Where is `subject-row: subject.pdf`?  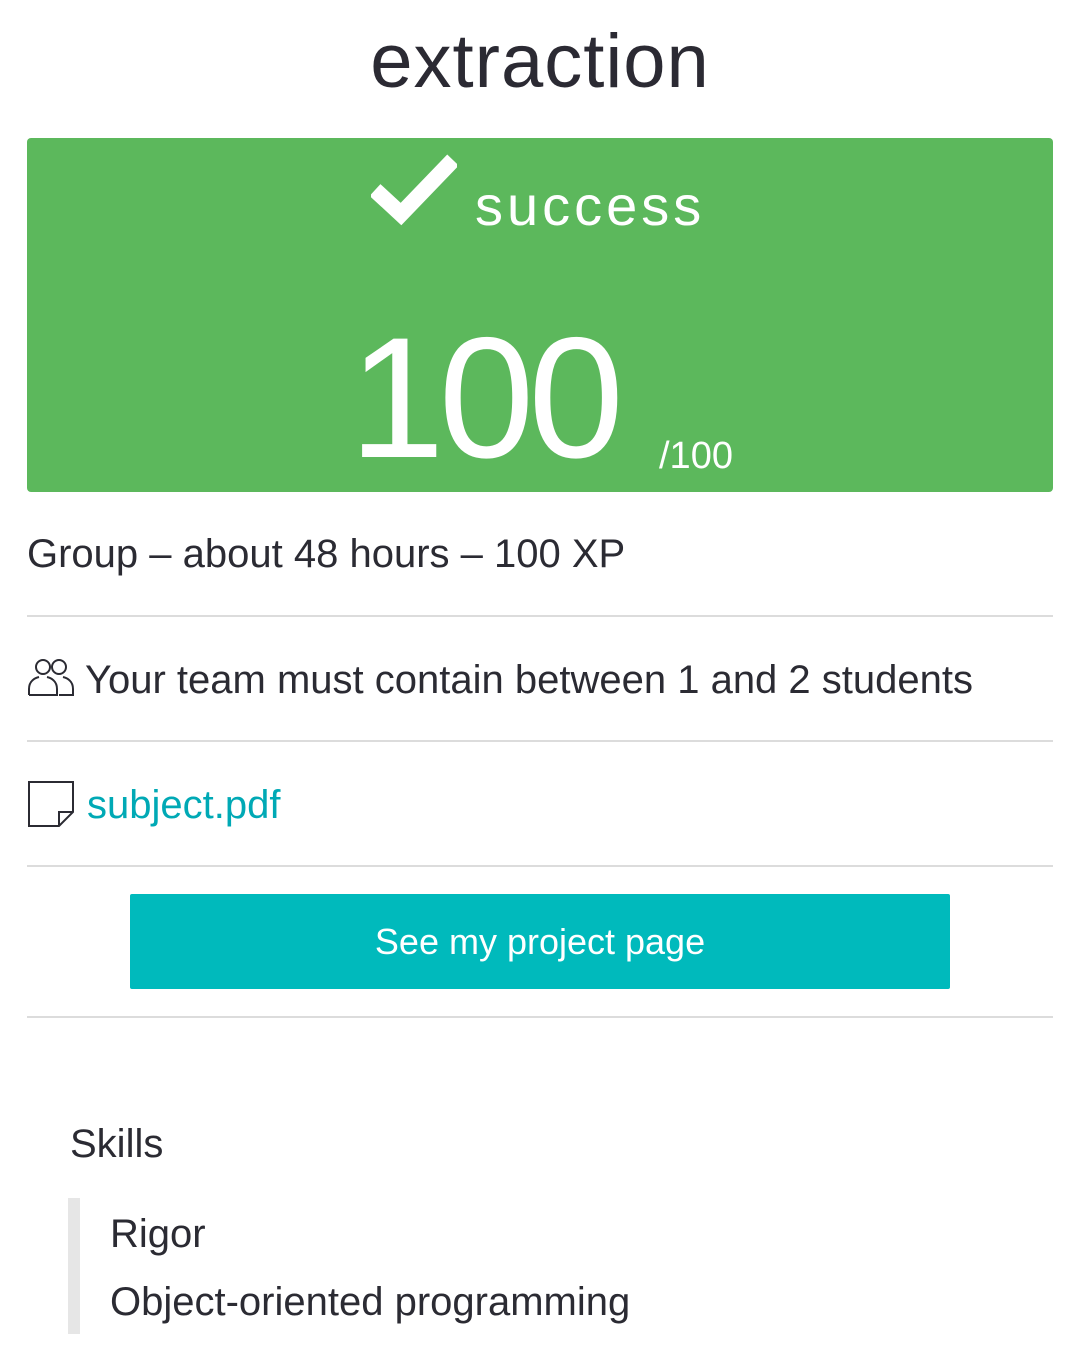
subject-row: subject.pdf is located at coordinates (540, 805).